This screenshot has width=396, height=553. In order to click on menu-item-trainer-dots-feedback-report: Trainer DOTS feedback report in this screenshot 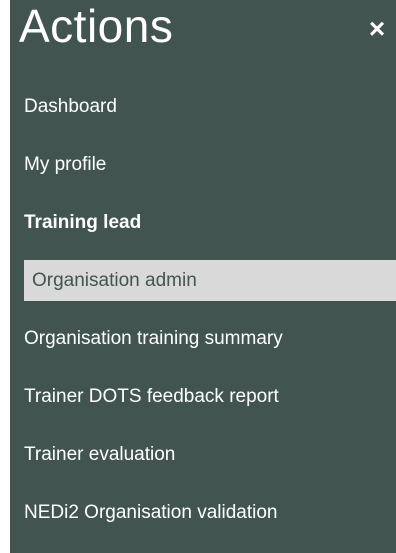, I will do `click(203, 396)`.